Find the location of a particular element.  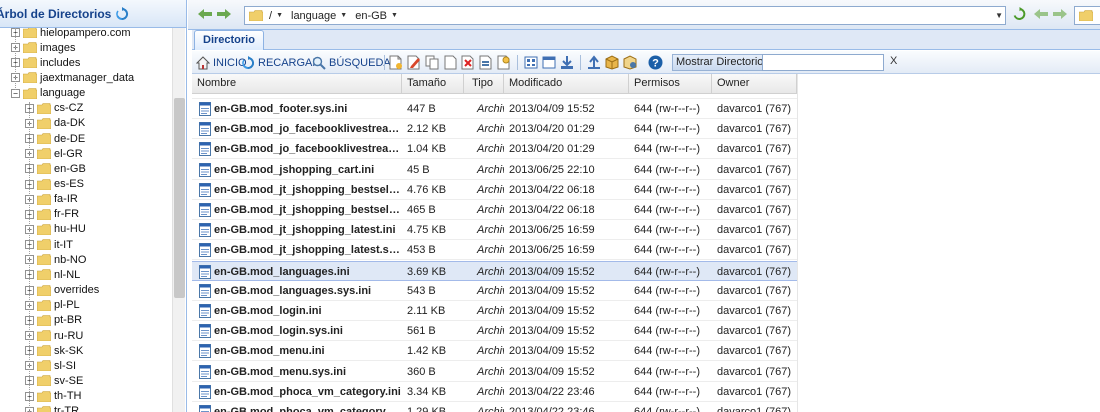

path-dropdown-icon: ▼ is located at coordinates (999, 15).